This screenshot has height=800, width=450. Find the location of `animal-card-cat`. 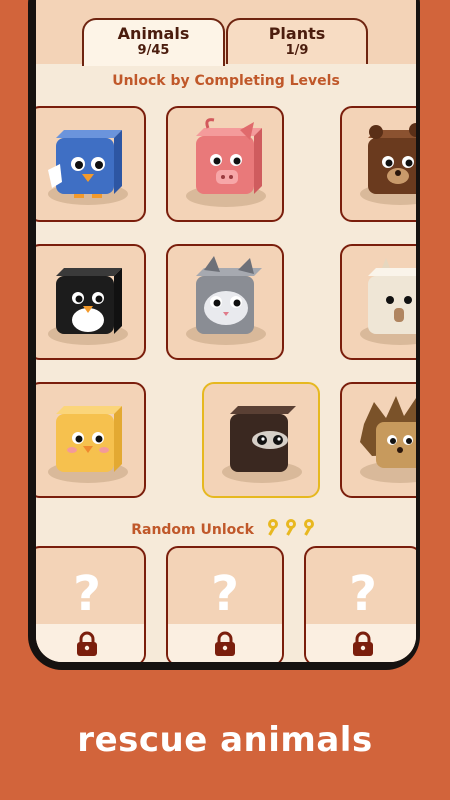

animal-card-cat is located at coordinates (225, 302).